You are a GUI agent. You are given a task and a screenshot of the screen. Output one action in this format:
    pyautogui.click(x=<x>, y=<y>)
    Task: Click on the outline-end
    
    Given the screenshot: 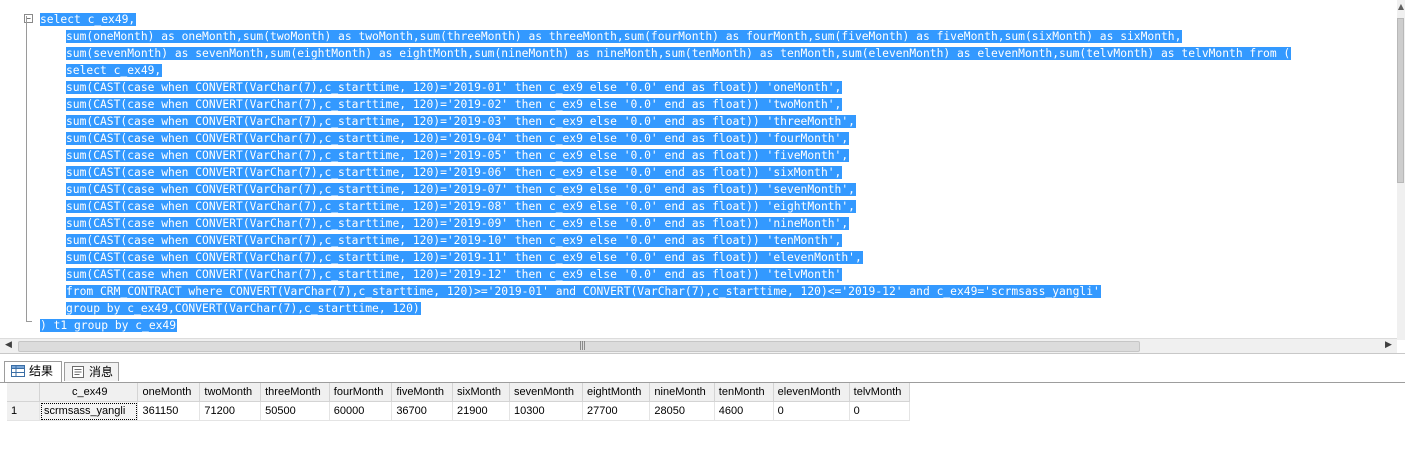 What is the action you would take?
    pyautogui.click(x=29, y=321)
    